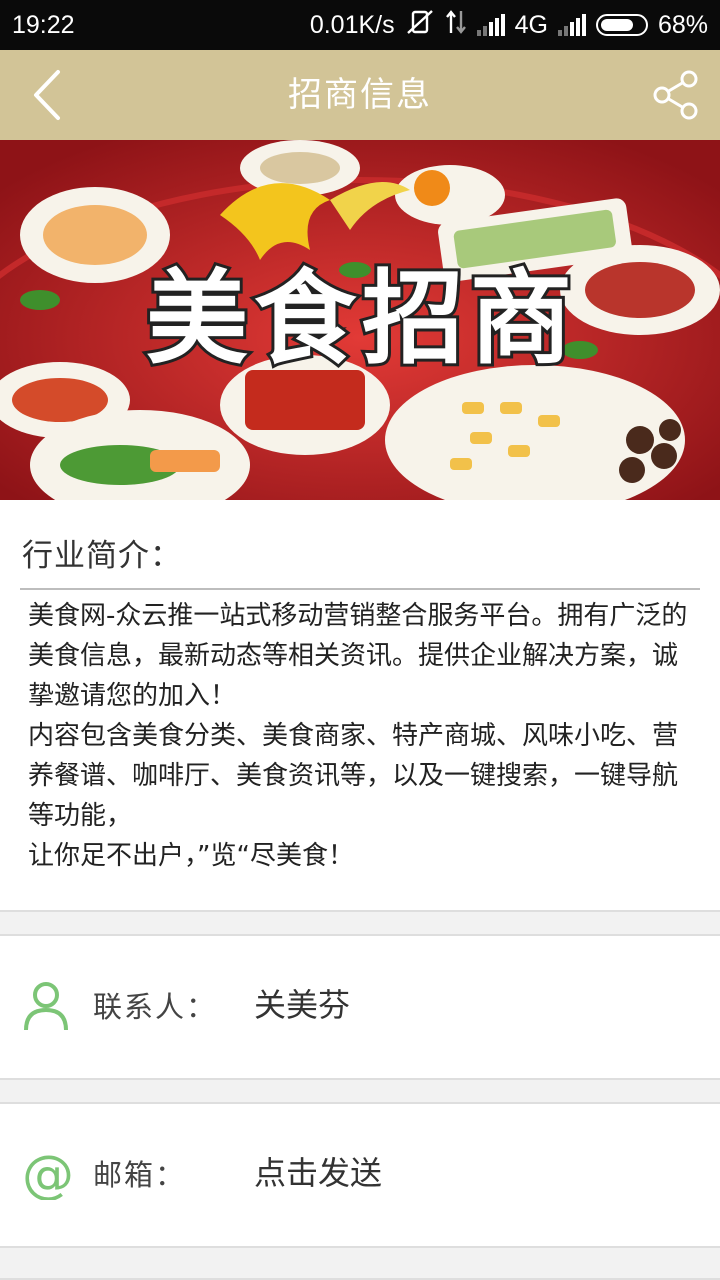  Describe the element at coordinates (360, 1006) in the screenshot. I see `contact-row: 联系人： 关美芬` at that location.